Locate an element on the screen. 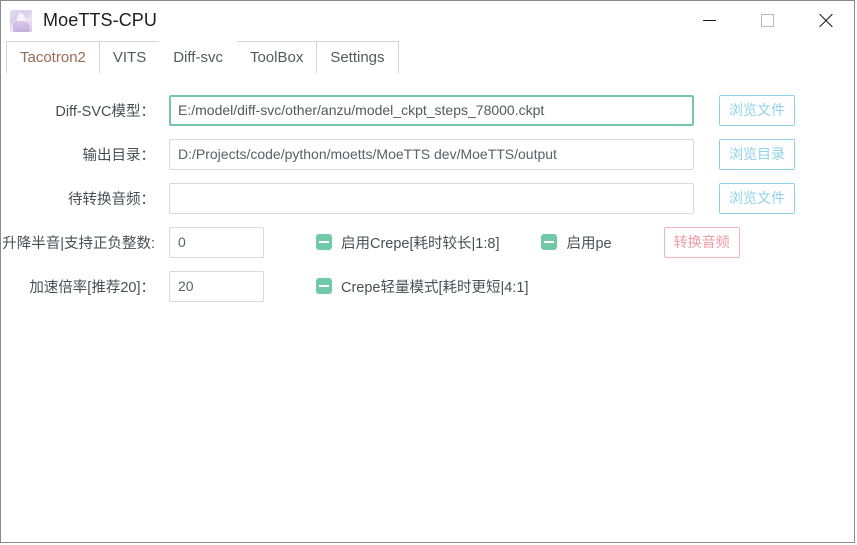  browse-output-button: 浏览目录 is located at coordinates (757, 154).